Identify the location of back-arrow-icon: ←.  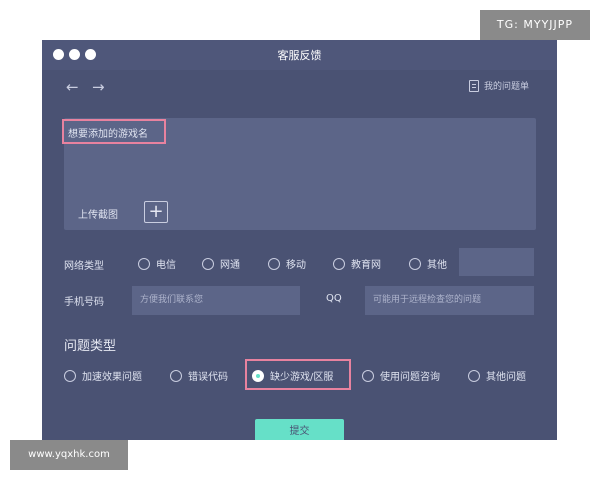
(72, 87).